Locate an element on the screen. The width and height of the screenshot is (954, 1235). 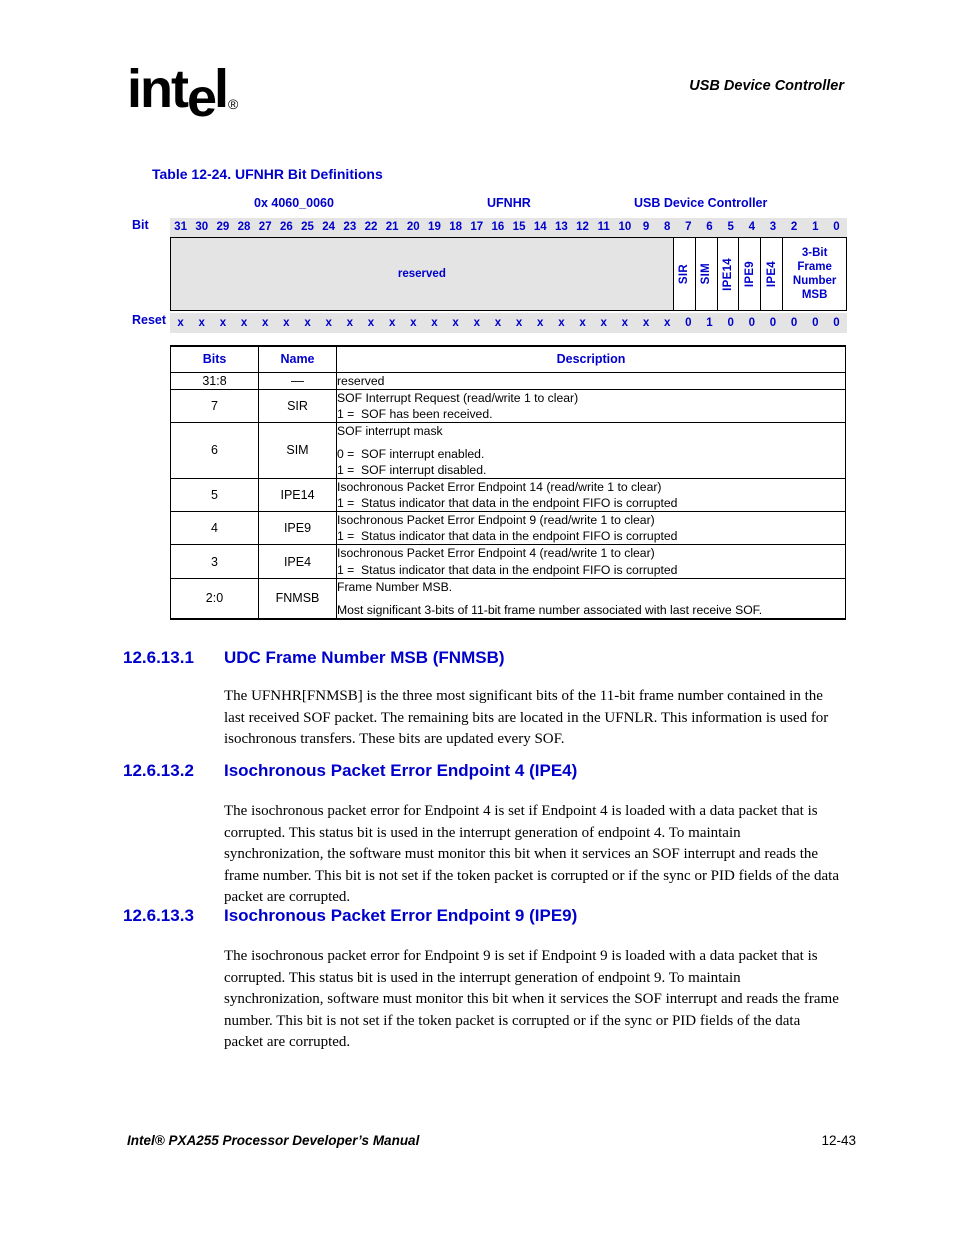
reset-value-bit-17: x is located at coordinates (476, 323).